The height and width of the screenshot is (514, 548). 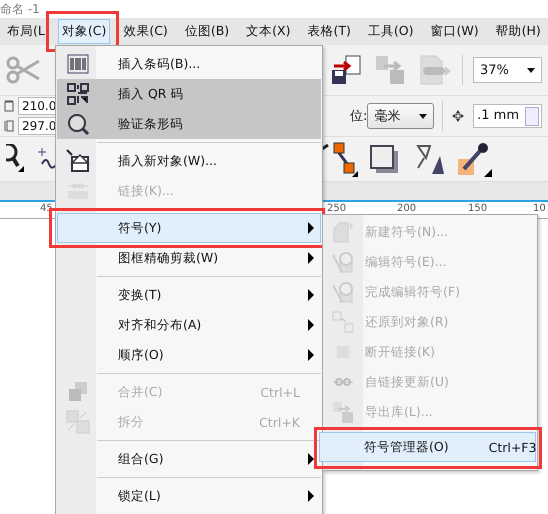 I want to click on menu-item: 符号(Y), so click(x=189, y=228).